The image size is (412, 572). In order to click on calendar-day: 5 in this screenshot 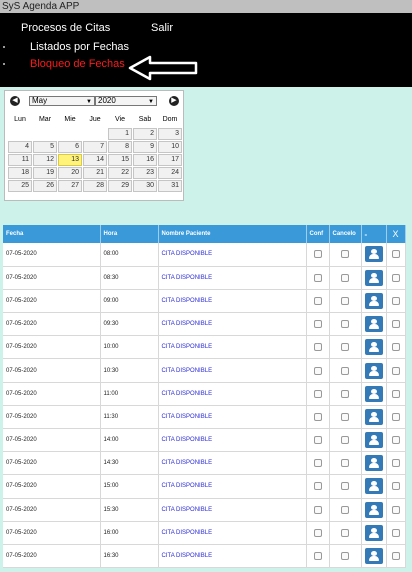, I will do `click(45, 147)`.